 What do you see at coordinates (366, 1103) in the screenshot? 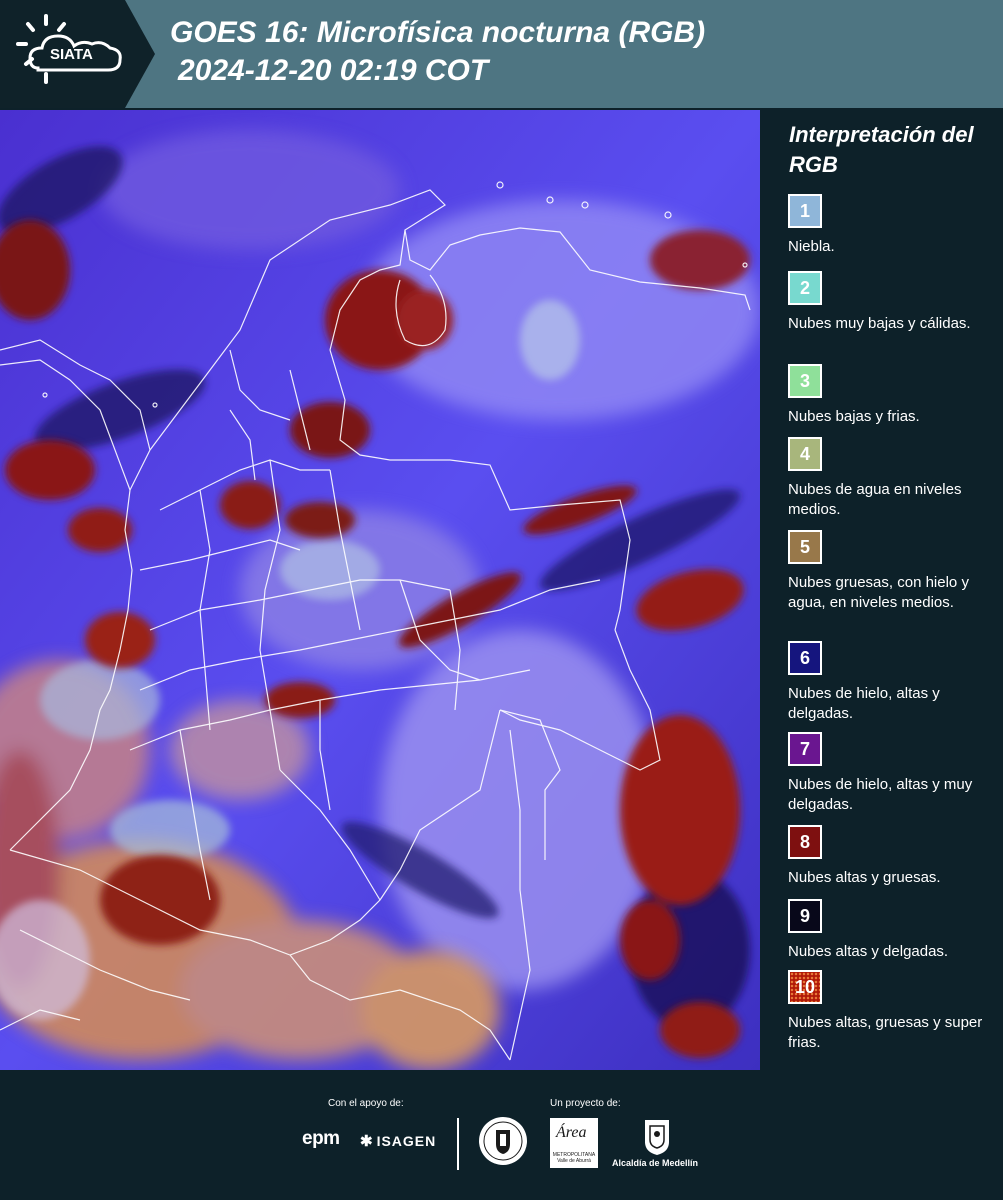
I see `support-caption: Con el apoyo de:` at bounding box center [366, 1103].